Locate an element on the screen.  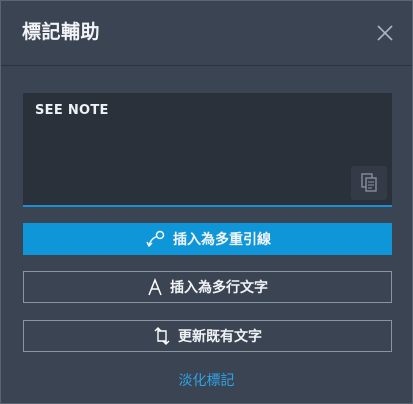
update-icon is located at coordinates (162, 336).